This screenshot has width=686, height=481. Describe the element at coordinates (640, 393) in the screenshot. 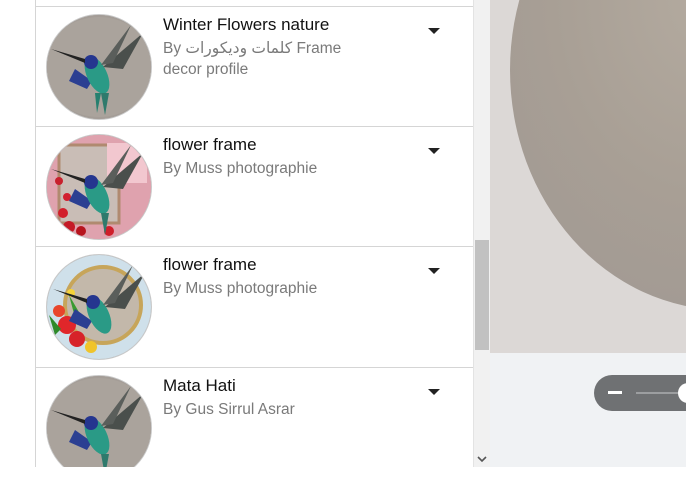

I see `zoom-control` at that location.